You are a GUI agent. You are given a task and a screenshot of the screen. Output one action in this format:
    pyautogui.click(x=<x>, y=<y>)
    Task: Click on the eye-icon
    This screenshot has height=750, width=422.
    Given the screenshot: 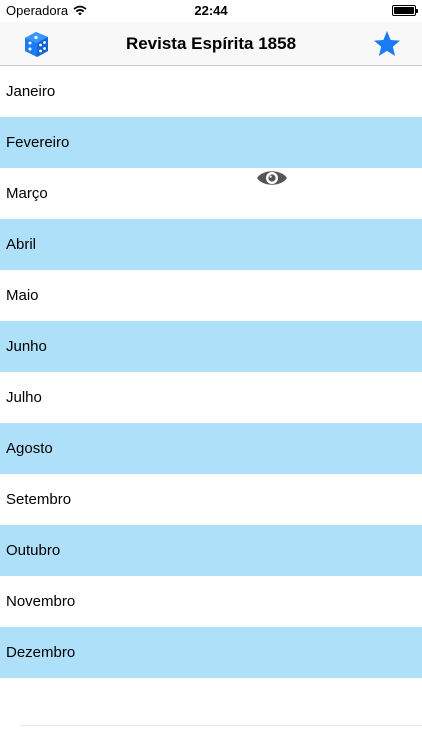 What is the action you would take?
    pyautogui.click(x=272, y=178)
    